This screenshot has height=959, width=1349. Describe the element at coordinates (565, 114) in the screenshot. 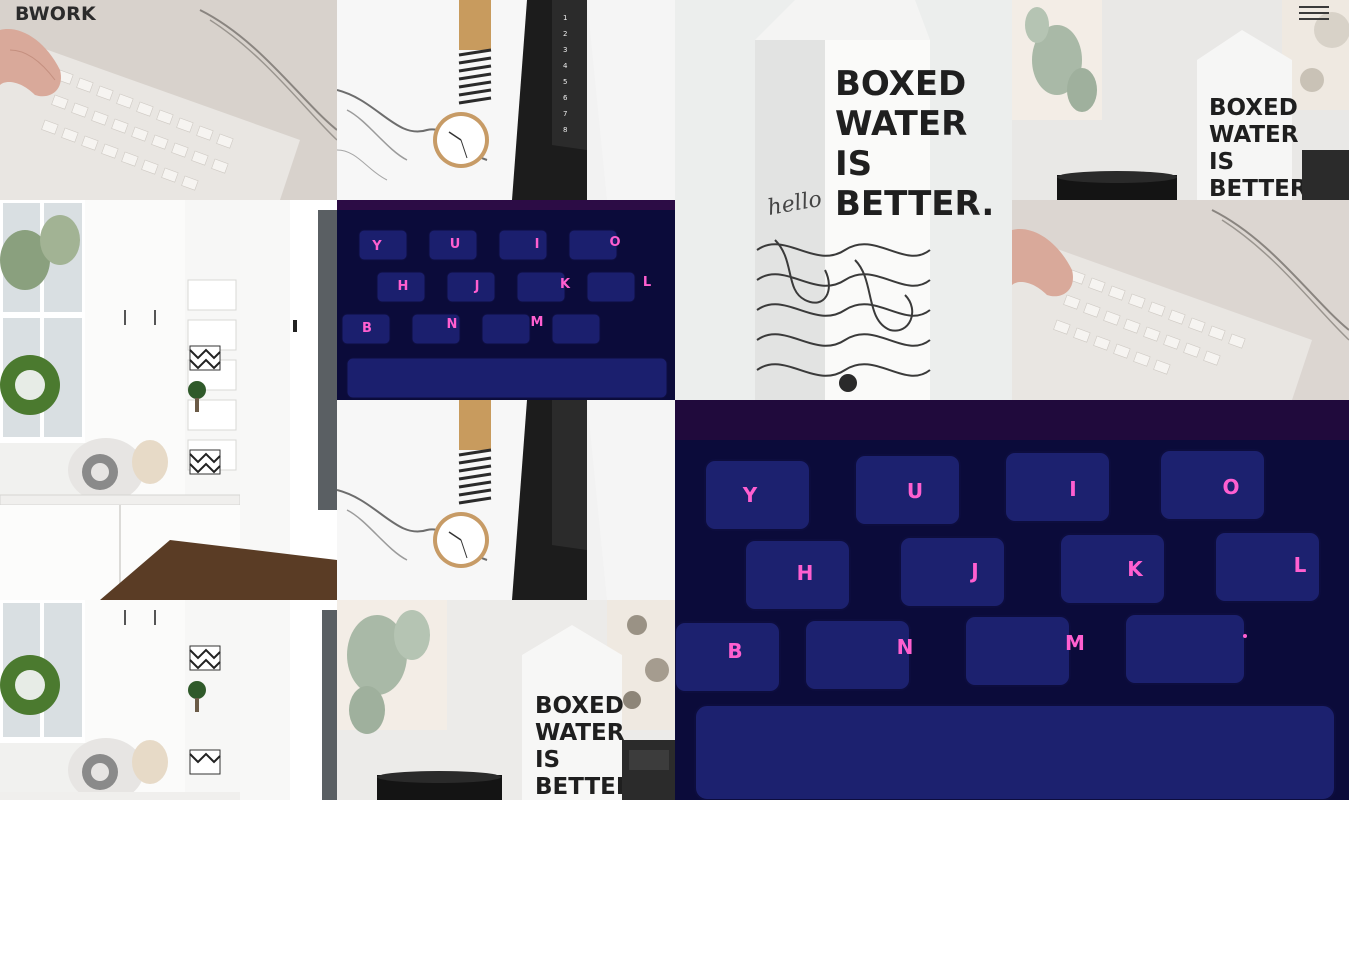

I see `svg-text: 7` at that location.